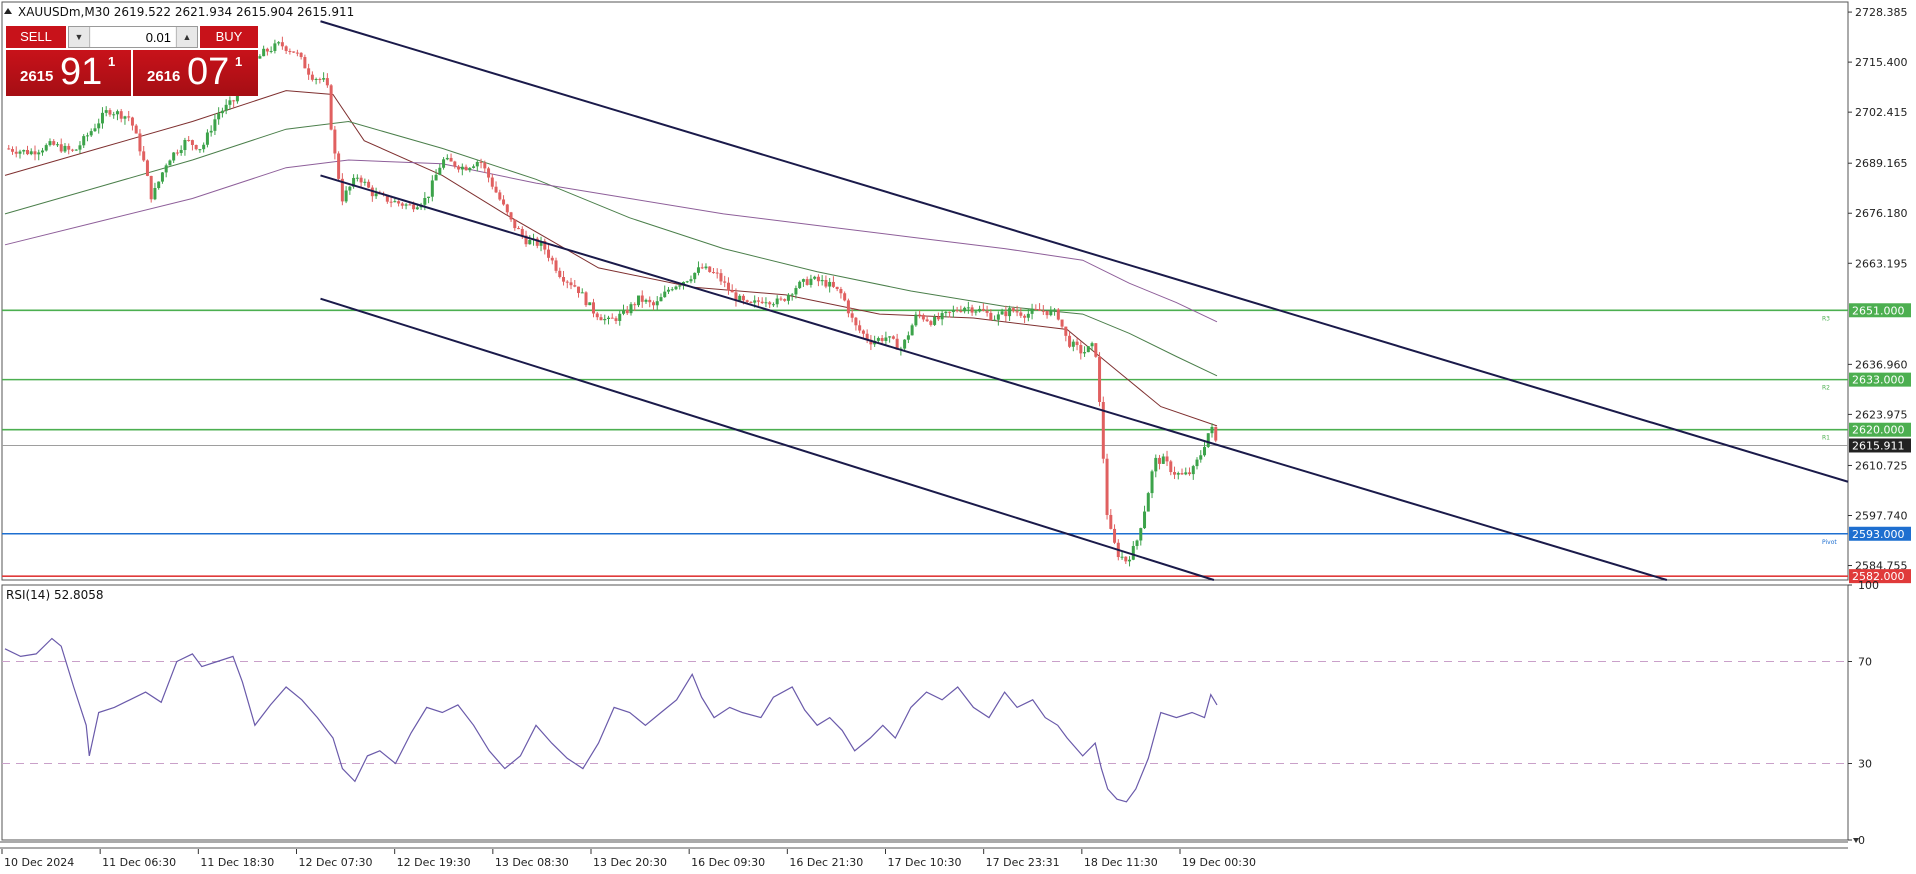 The image size is (1916, 874). I want to click on lot-increase-icon: ▲, so click(186, 37).